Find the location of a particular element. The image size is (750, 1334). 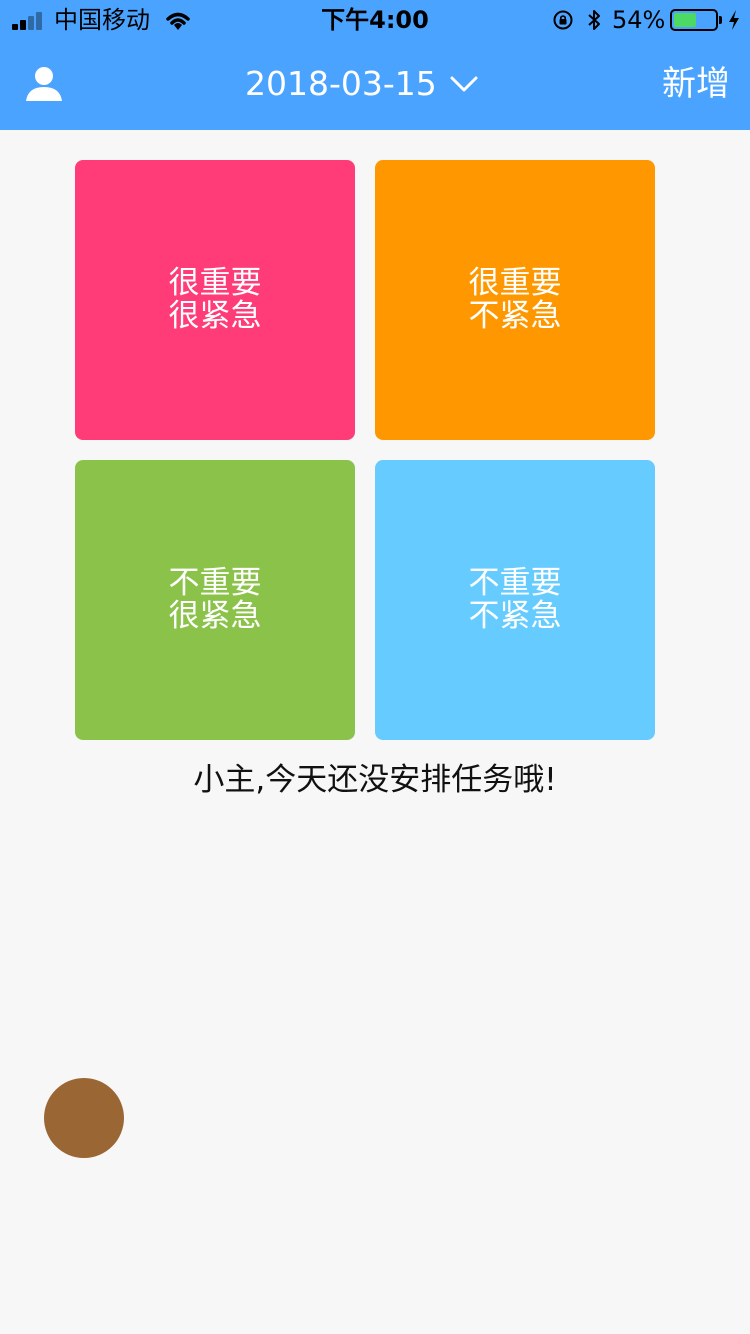

top-bar: 中国移动 下午4:00 54% 2018-03-15 新增 is located at coordinates (375, 65).